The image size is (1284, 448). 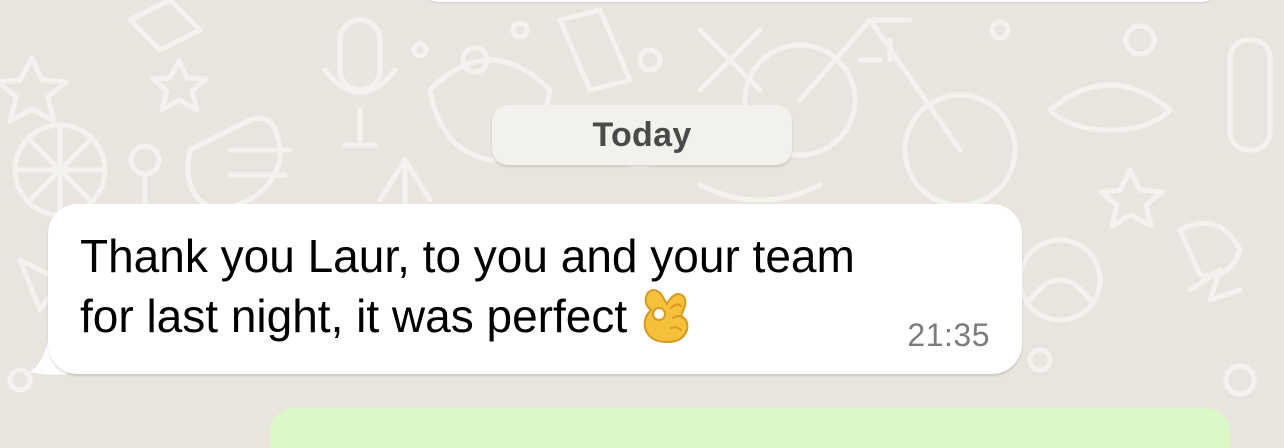 I want to click on message-text-line-1: Thank you Laur, to you and your team, so click(x=467, y=256).